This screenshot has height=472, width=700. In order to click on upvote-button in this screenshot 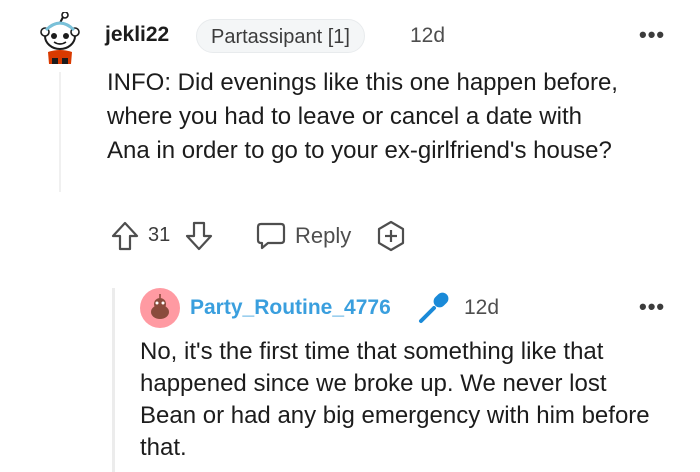, I will do `click(125, 236)`.